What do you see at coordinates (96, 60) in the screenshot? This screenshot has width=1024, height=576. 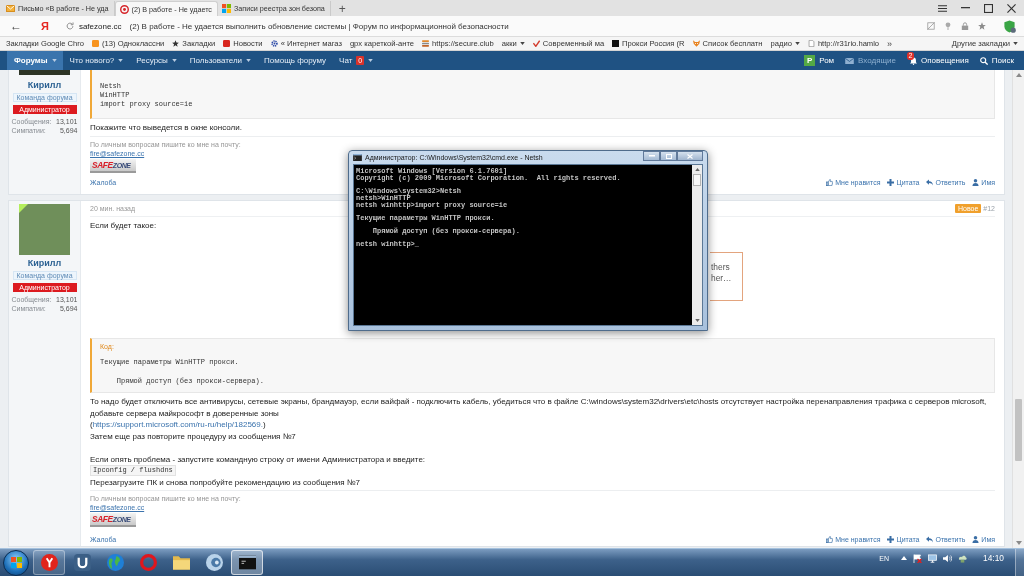 I see `nav-tab: Что нового?` at bounding box center [96, 60].